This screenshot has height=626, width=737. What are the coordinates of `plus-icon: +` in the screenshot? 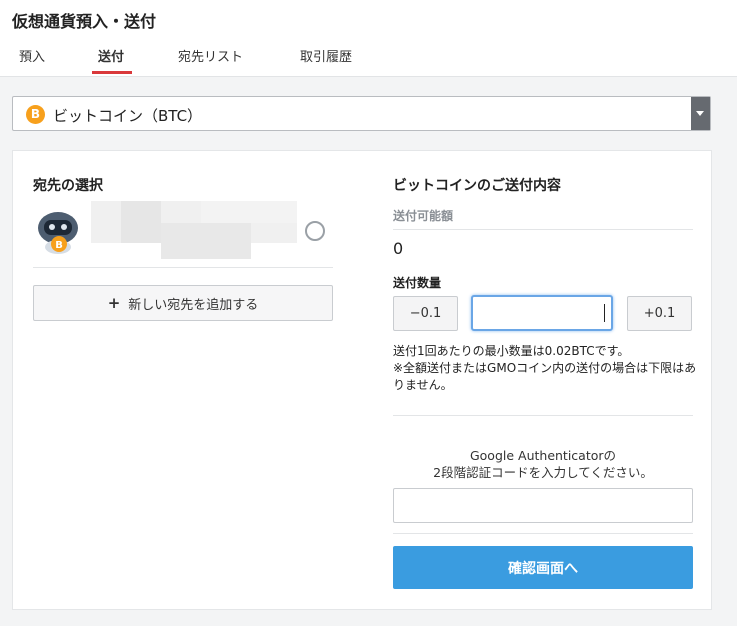 It's located at (114, 303).